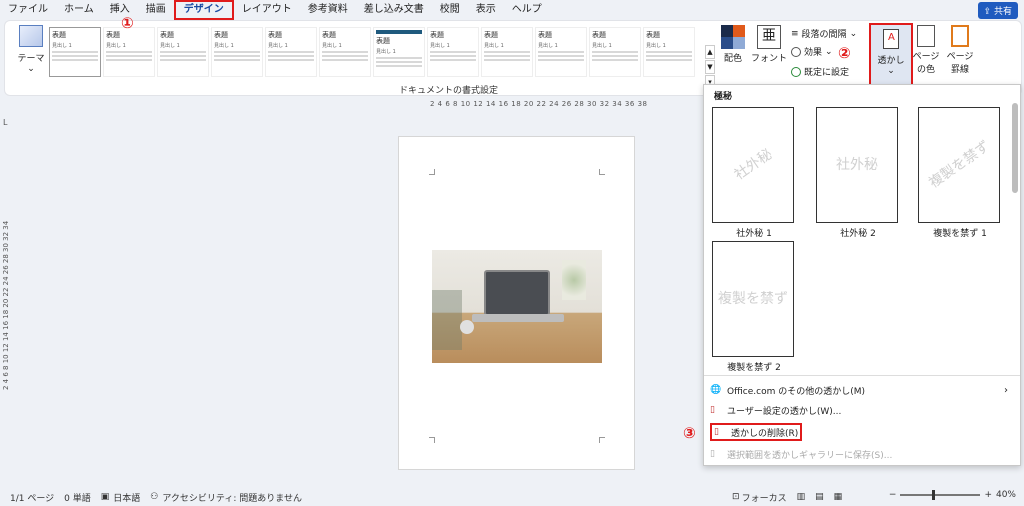 The height and width of the screenshot is (506, 1024). What do you see at coordinates (1006, 495) in the screenshot?
I see `zoom-level: 40%` at bounding box center [1006, 495].